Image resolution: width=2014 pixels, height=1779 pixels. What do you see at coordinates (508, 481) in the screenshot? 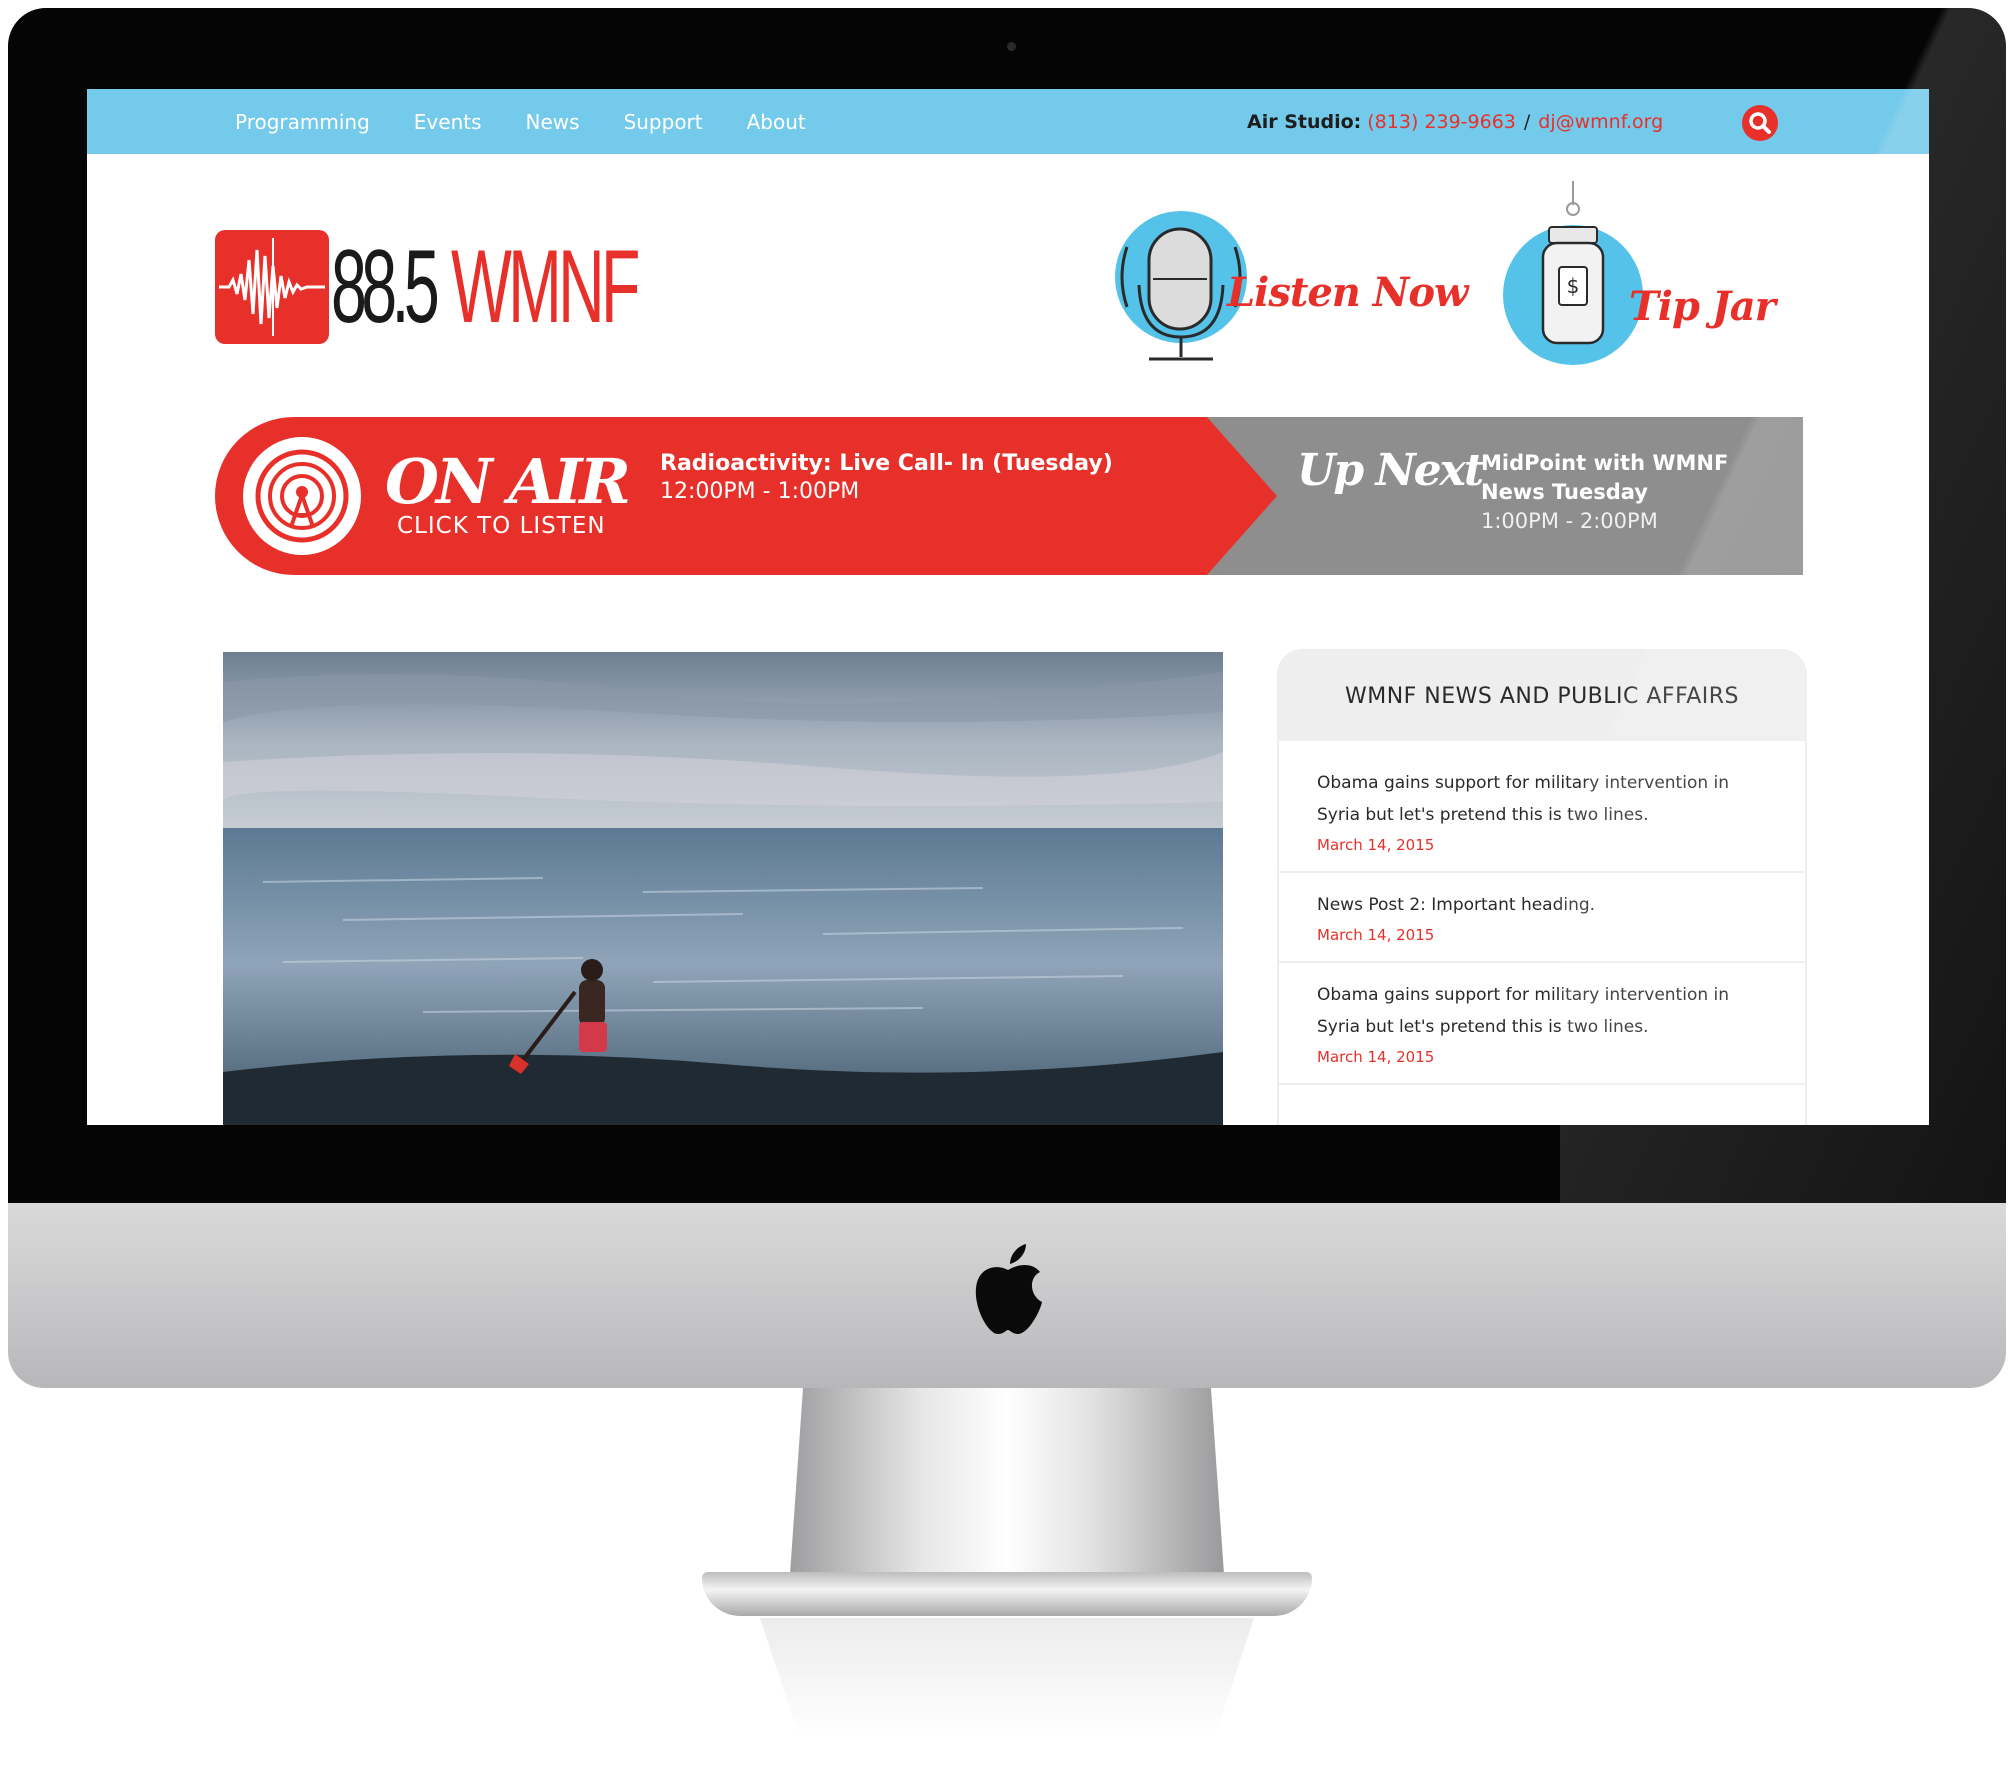
I see `on-air-title: ON AIR` at bounding box center [508, 481].